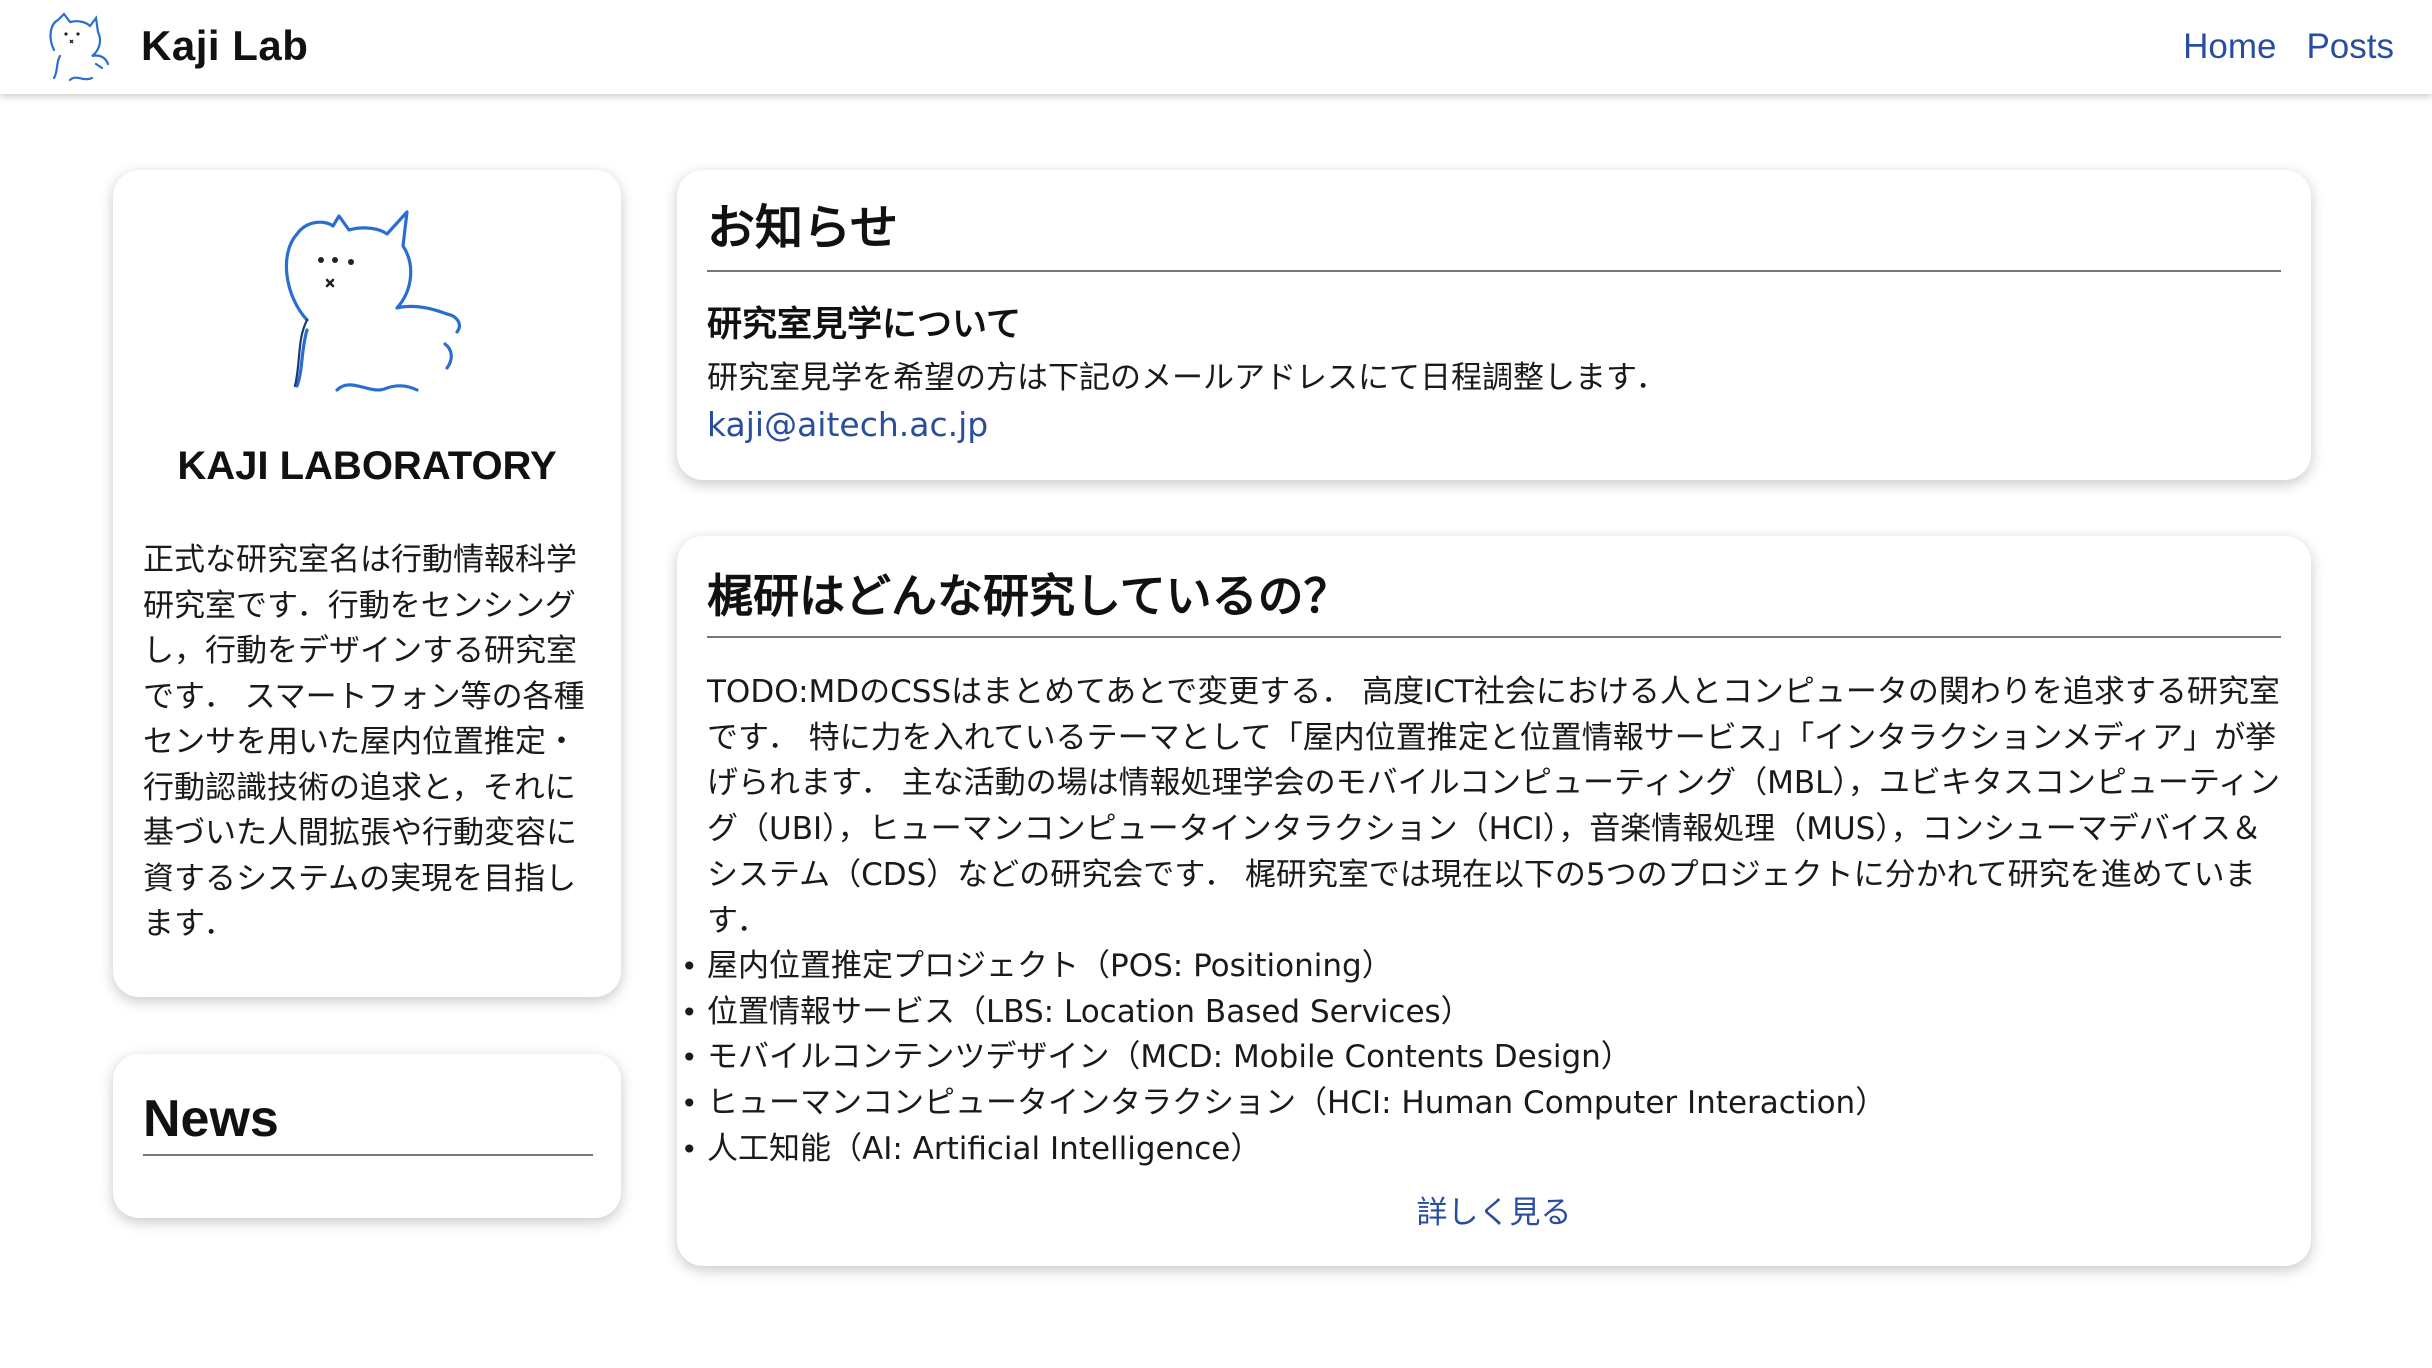 This screenshot has height=1368, width=2432. Describe the element at coordinates (803, 228) in the screenshot. I see `notice-heading: お知らせ` at that location.